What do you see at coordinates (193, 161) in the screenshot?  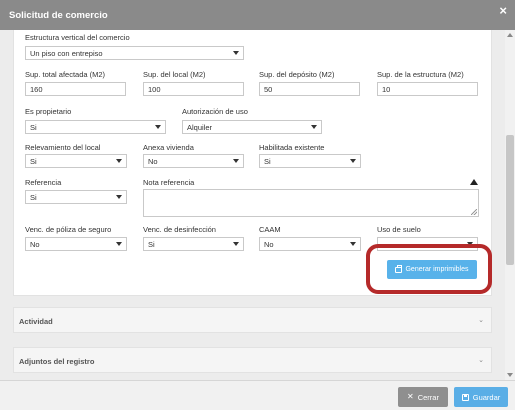 I see `anexa-vivienda-select: No` at bounding box center [193, 161].